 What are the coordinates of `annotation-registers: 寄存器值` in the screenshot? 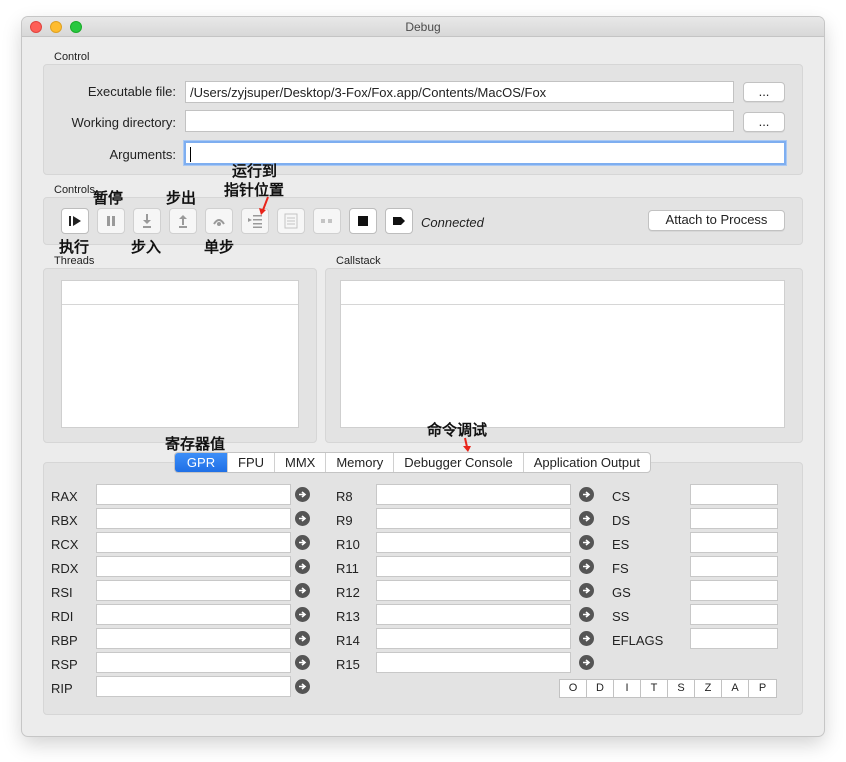 It's located at (195, 444).